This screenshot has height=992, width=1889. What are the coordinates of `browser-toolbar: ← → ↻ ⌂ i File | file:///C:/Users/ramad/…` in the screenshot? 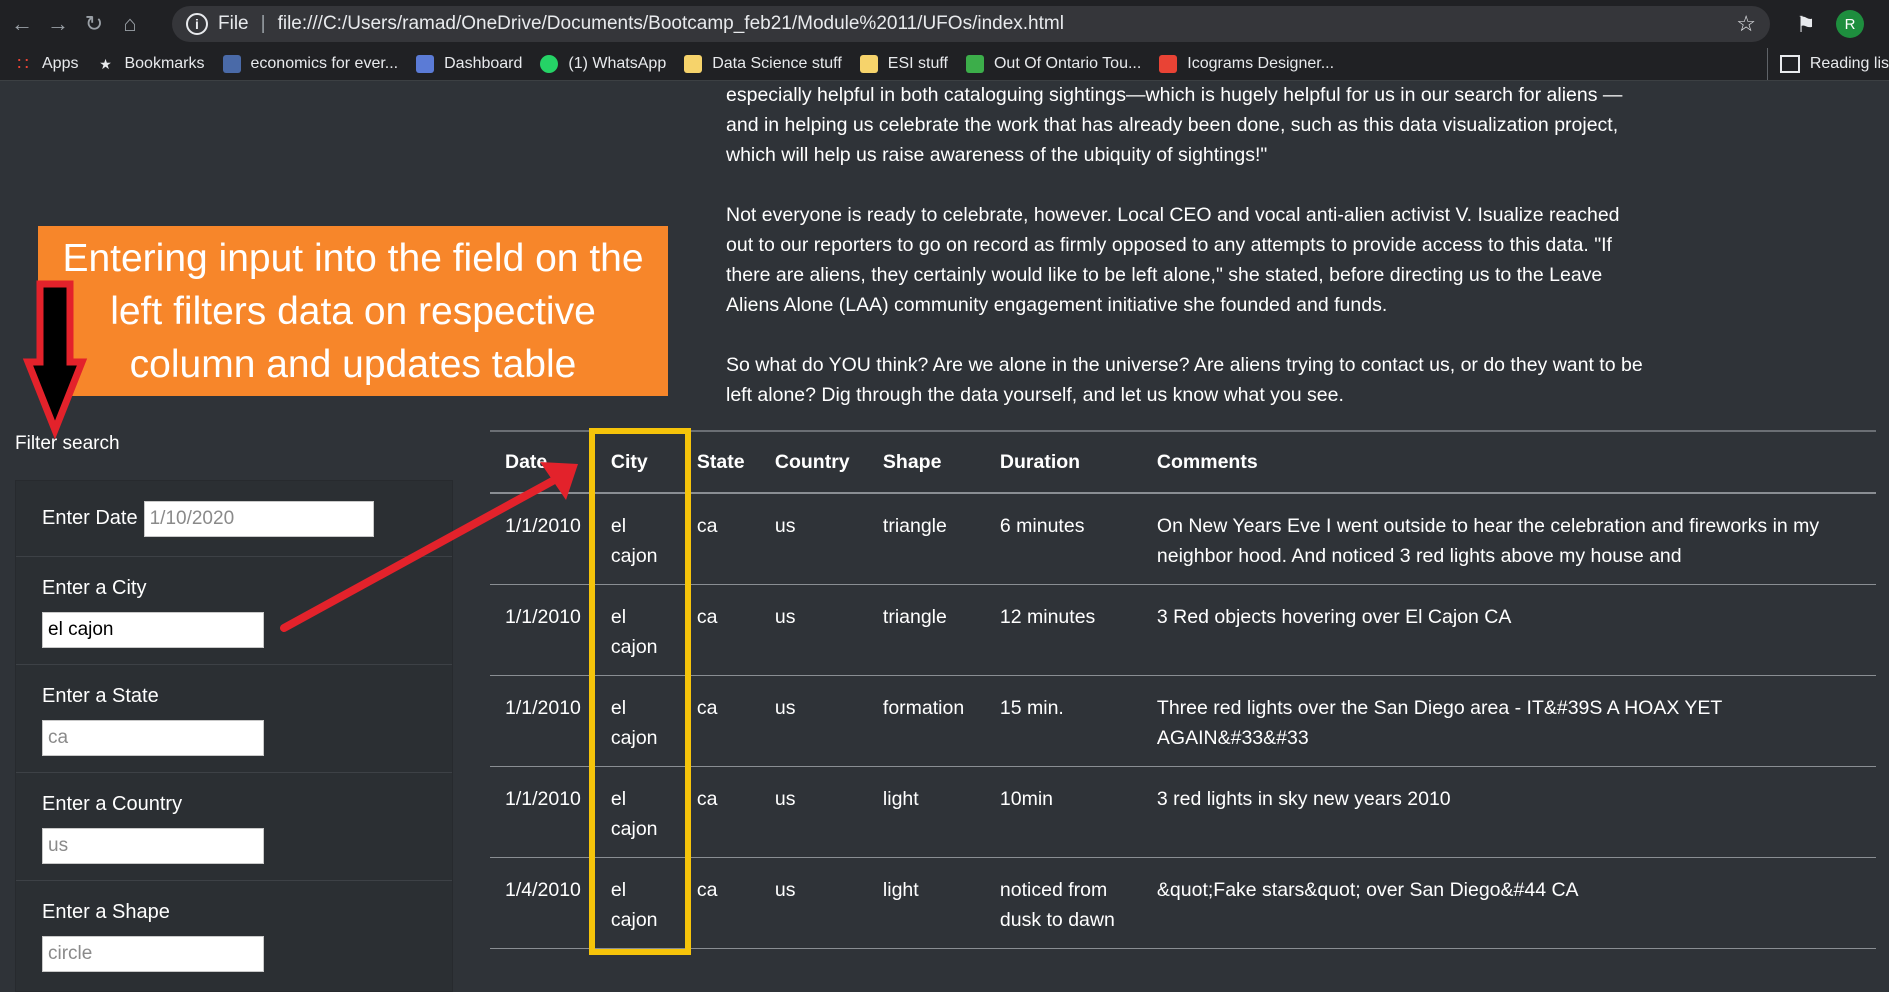 It's located at (944, 24).